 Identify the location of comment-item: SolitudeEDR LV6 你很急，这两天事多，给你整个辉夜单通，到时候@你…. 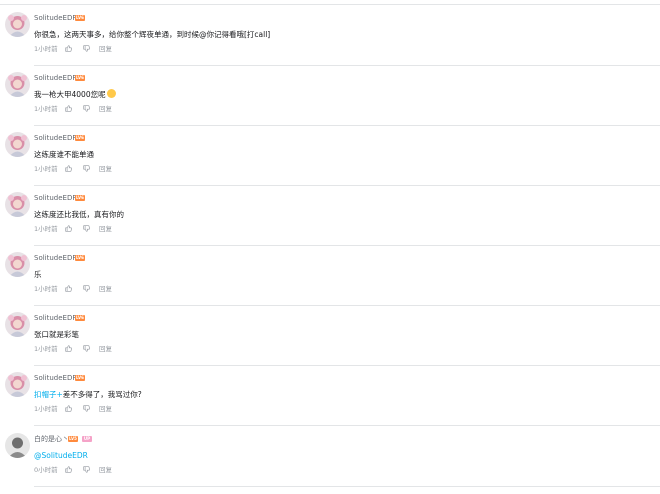
(330, 36).